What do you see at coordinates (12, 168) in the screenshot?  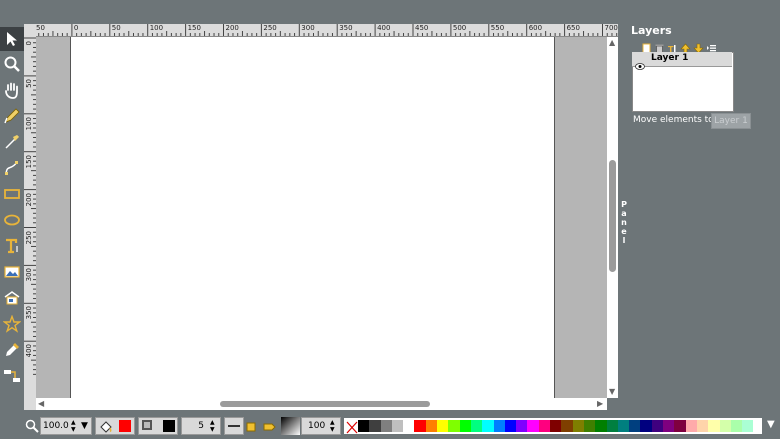 I see `path-tool-icon` at bounding box center [12, 168].